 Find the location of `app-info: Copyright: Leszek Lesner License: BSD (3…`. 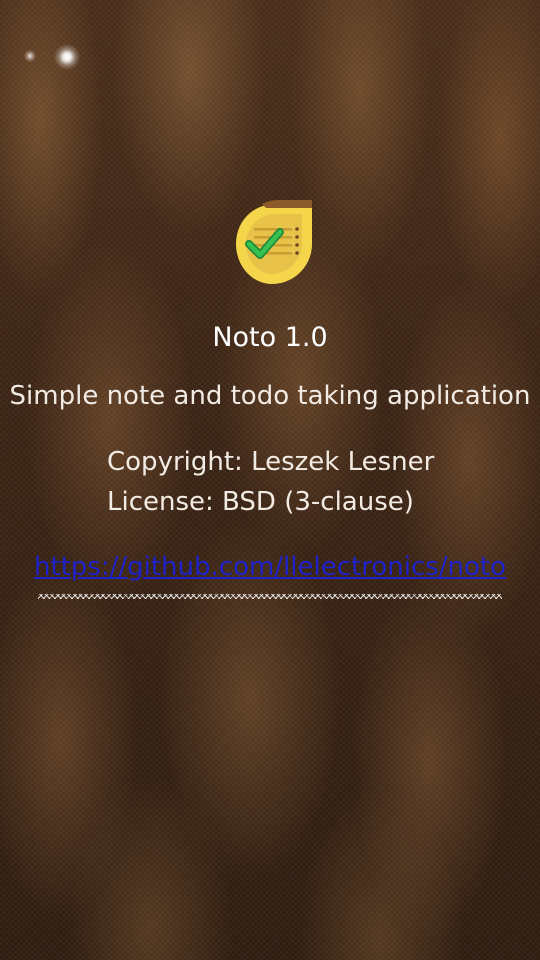

app-info: Copyright: Leszek Lesner License: BSD (3… is located at coordinates (270, 482).